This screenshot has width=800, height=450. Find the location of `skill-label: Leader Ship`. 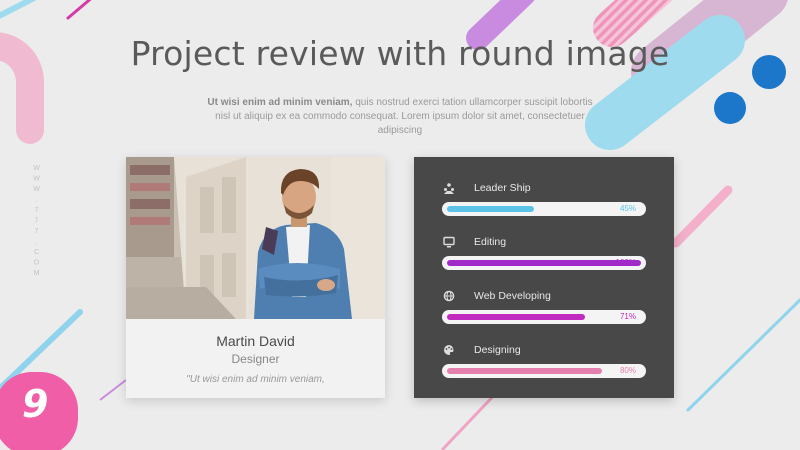

skill-label: Leader Ship is located at coordinates (502, 188).